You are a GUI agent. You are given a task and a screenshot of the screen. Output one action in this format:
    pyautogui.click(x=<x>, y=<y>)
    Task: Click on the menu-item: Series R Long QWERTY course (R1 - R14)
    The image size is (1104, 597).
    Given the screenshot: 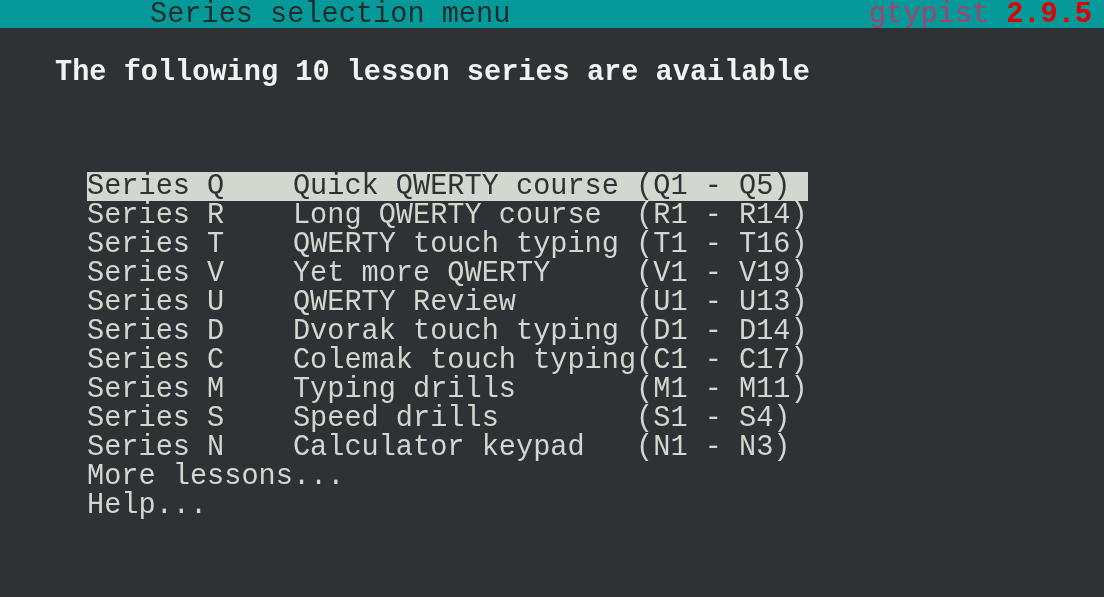 What is the action you would take?
    pyautogui.click(x=447, y=215)
    